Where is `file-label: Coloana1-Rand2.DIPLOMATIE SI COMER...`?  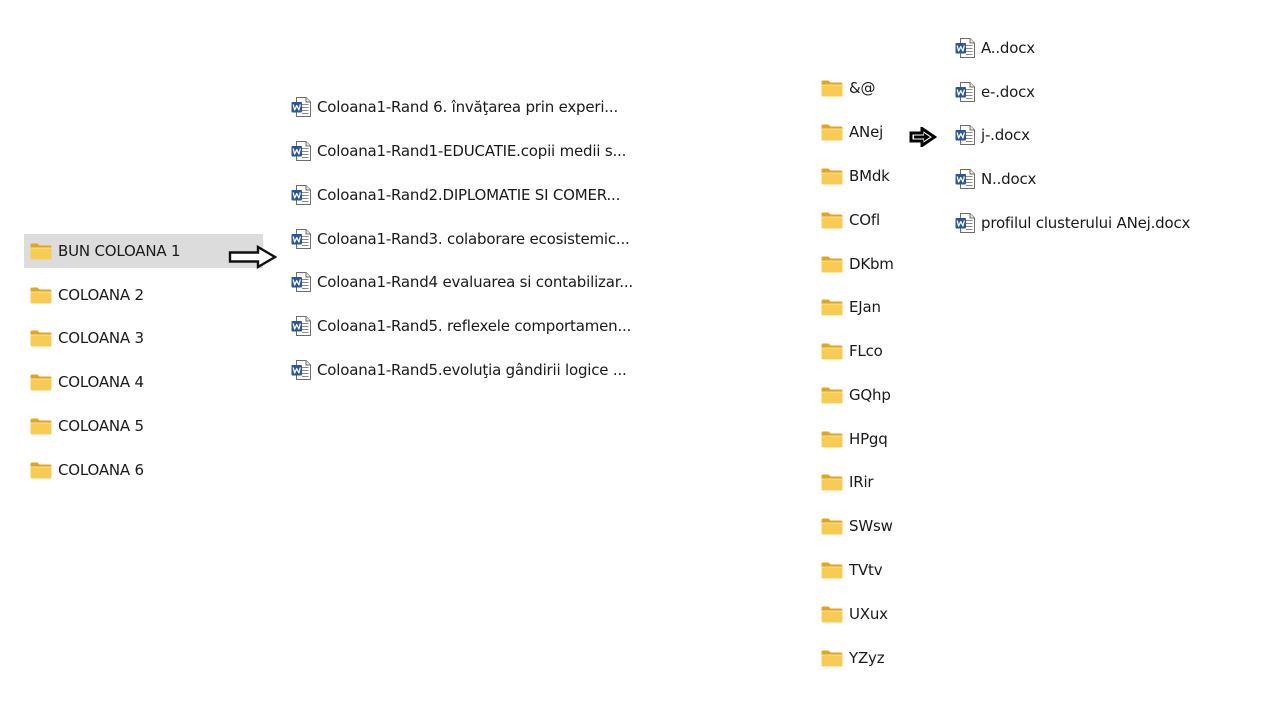
file-label: Coloana1-Rand2.DIPLOMATIE SI COMER... is located at coordinates (469, 195).